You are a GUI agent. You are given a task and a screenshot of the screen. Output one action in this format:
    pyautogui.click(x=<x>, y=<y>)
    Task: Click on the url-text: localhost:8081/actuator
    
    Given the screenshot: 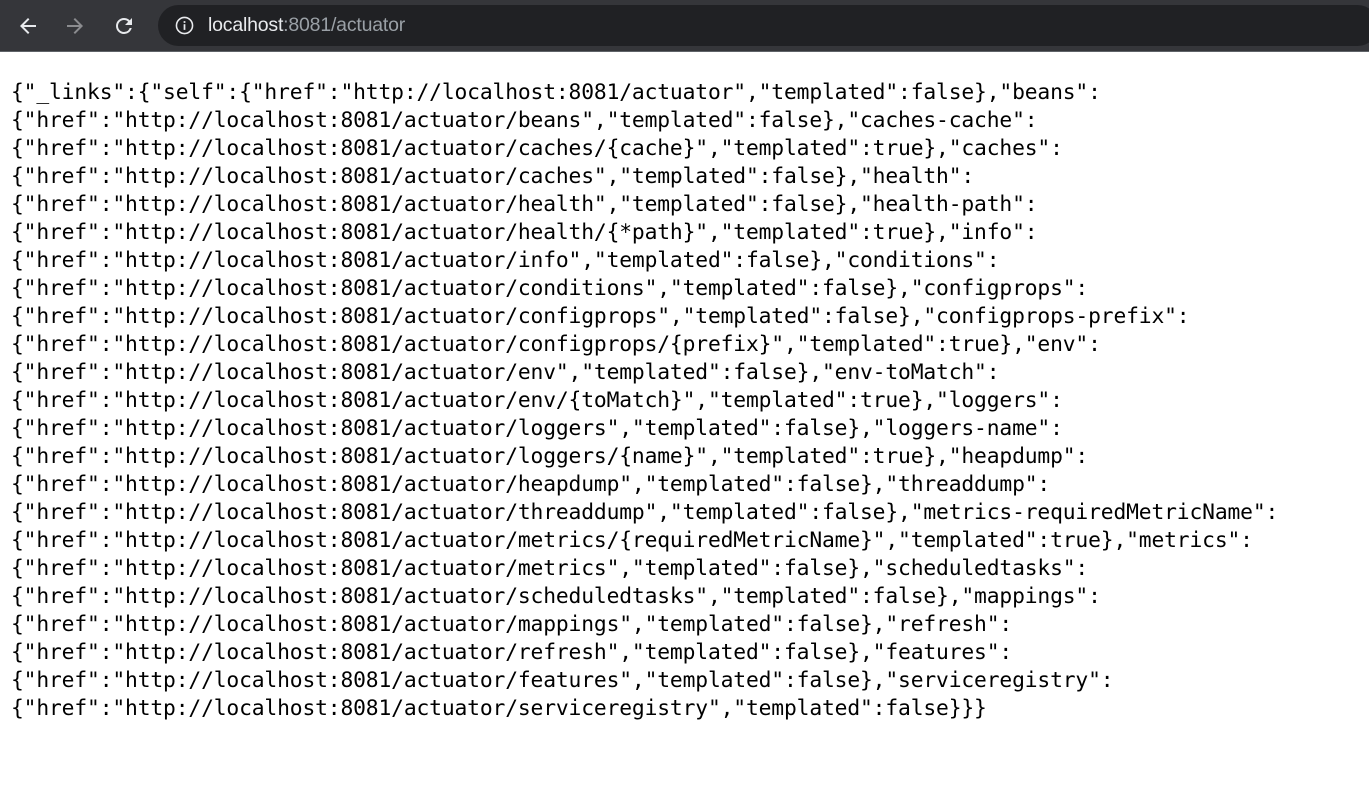 What is the action you would take?
    pyautogui.click(x=306, y=25)
    